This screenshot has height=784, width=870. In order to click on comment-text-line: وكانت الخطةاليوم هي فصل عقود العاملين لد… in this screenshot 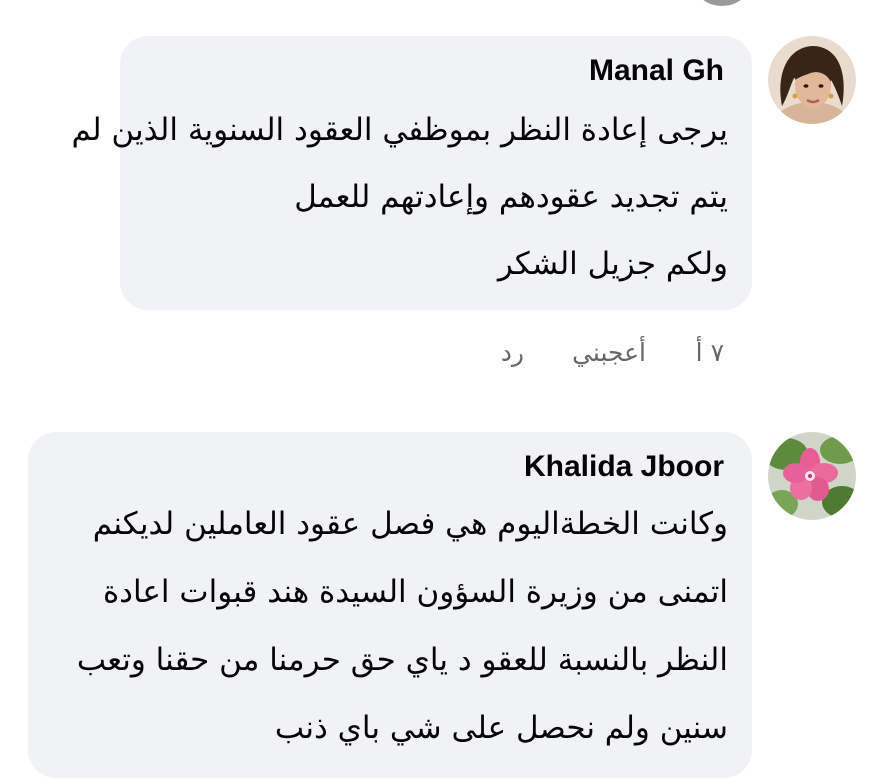, I will do `click(410, 524)`.